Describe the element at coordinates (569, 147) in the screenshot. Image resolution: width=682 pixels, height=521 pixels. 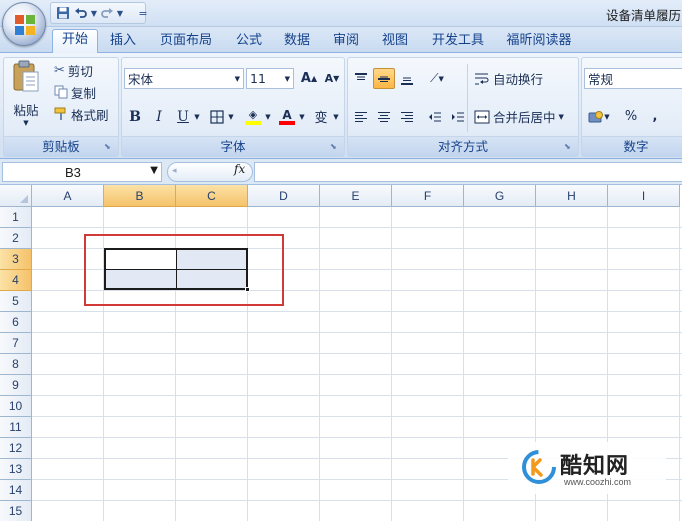
I see `alignment-launcher-icon: ⬊` at that location.